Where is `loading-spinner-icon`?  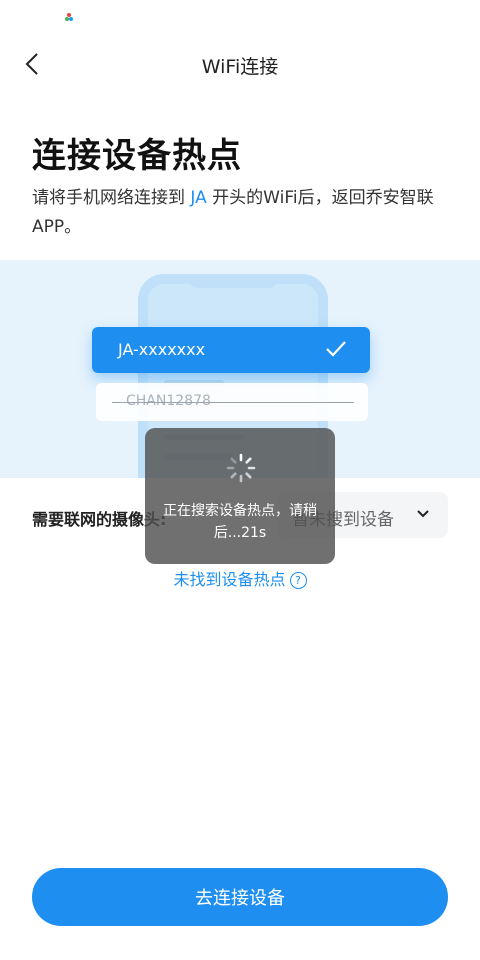 loading-spinner-icon is located at coordinates (241, 468).